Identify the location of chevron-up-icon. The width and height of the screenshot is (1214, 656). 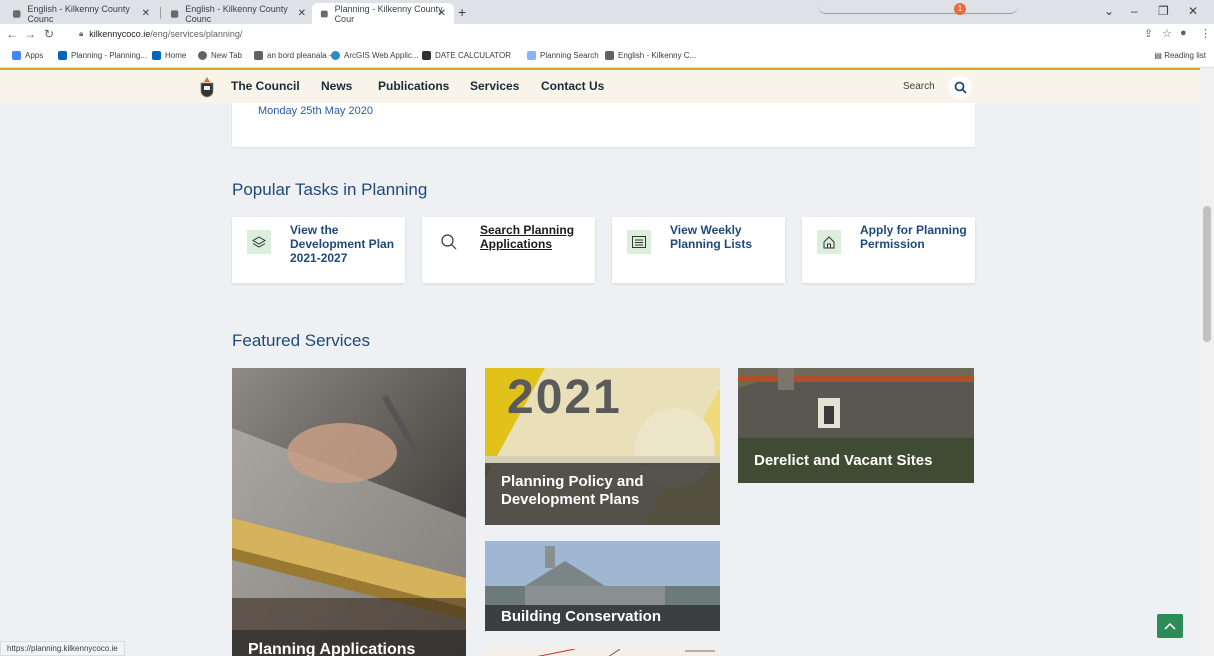
(1170, 626).